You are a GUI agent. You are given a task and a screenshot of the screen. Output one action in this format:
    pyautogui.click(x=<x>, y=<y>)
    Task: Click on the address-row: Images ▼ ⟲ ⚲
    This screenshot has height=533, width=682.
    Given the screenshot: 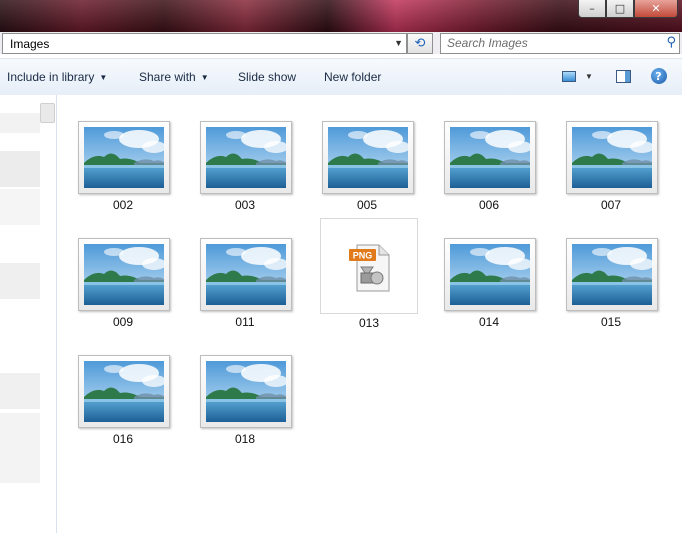 What is the action you would take?
    pyautogui.click(x=341, y=43)
    